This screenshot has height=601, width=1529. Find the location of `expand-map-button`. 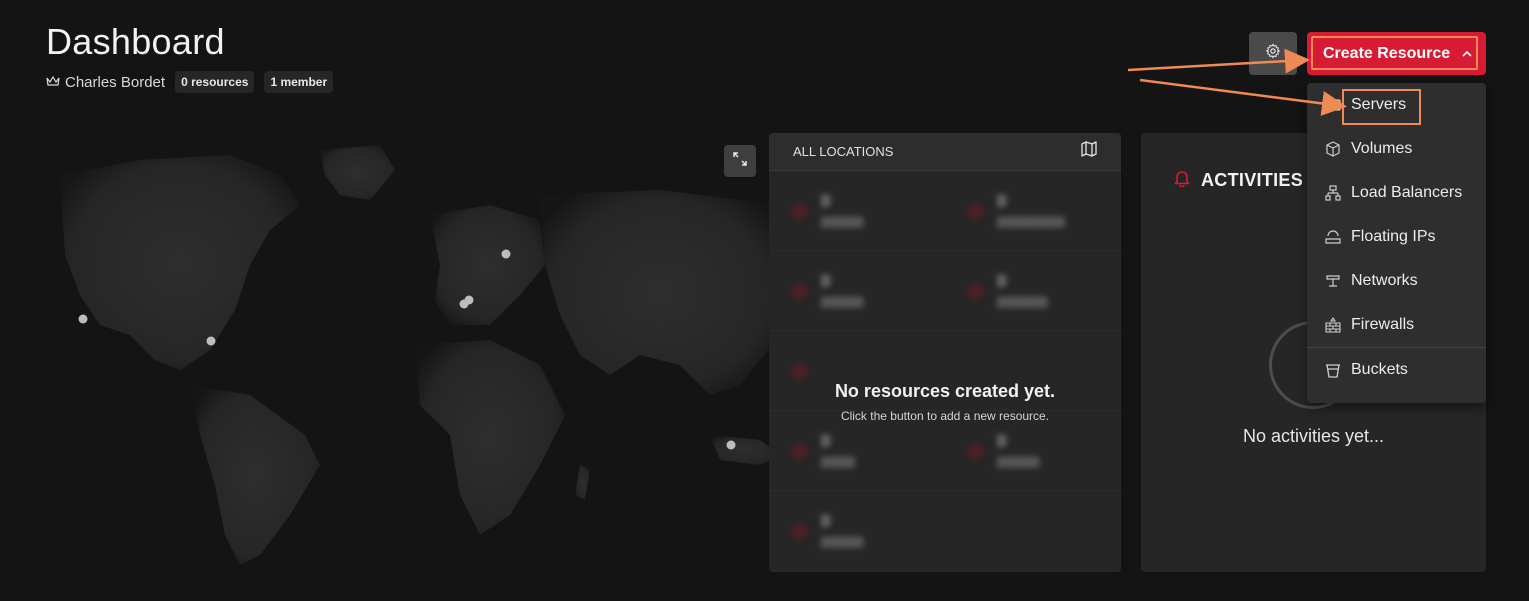

expand-map-button is located at coordinates (740, 161).